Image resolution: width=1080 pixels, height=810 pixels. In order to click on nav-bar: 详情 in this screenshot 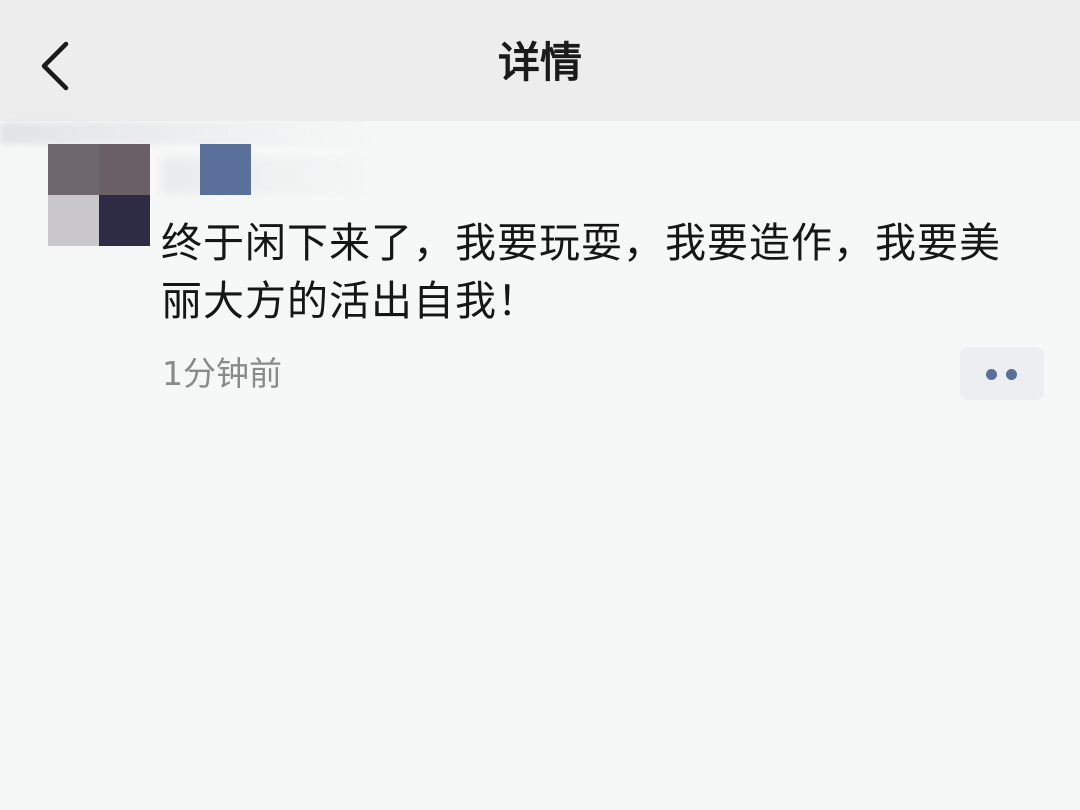, I will do `click(540, 60)`.